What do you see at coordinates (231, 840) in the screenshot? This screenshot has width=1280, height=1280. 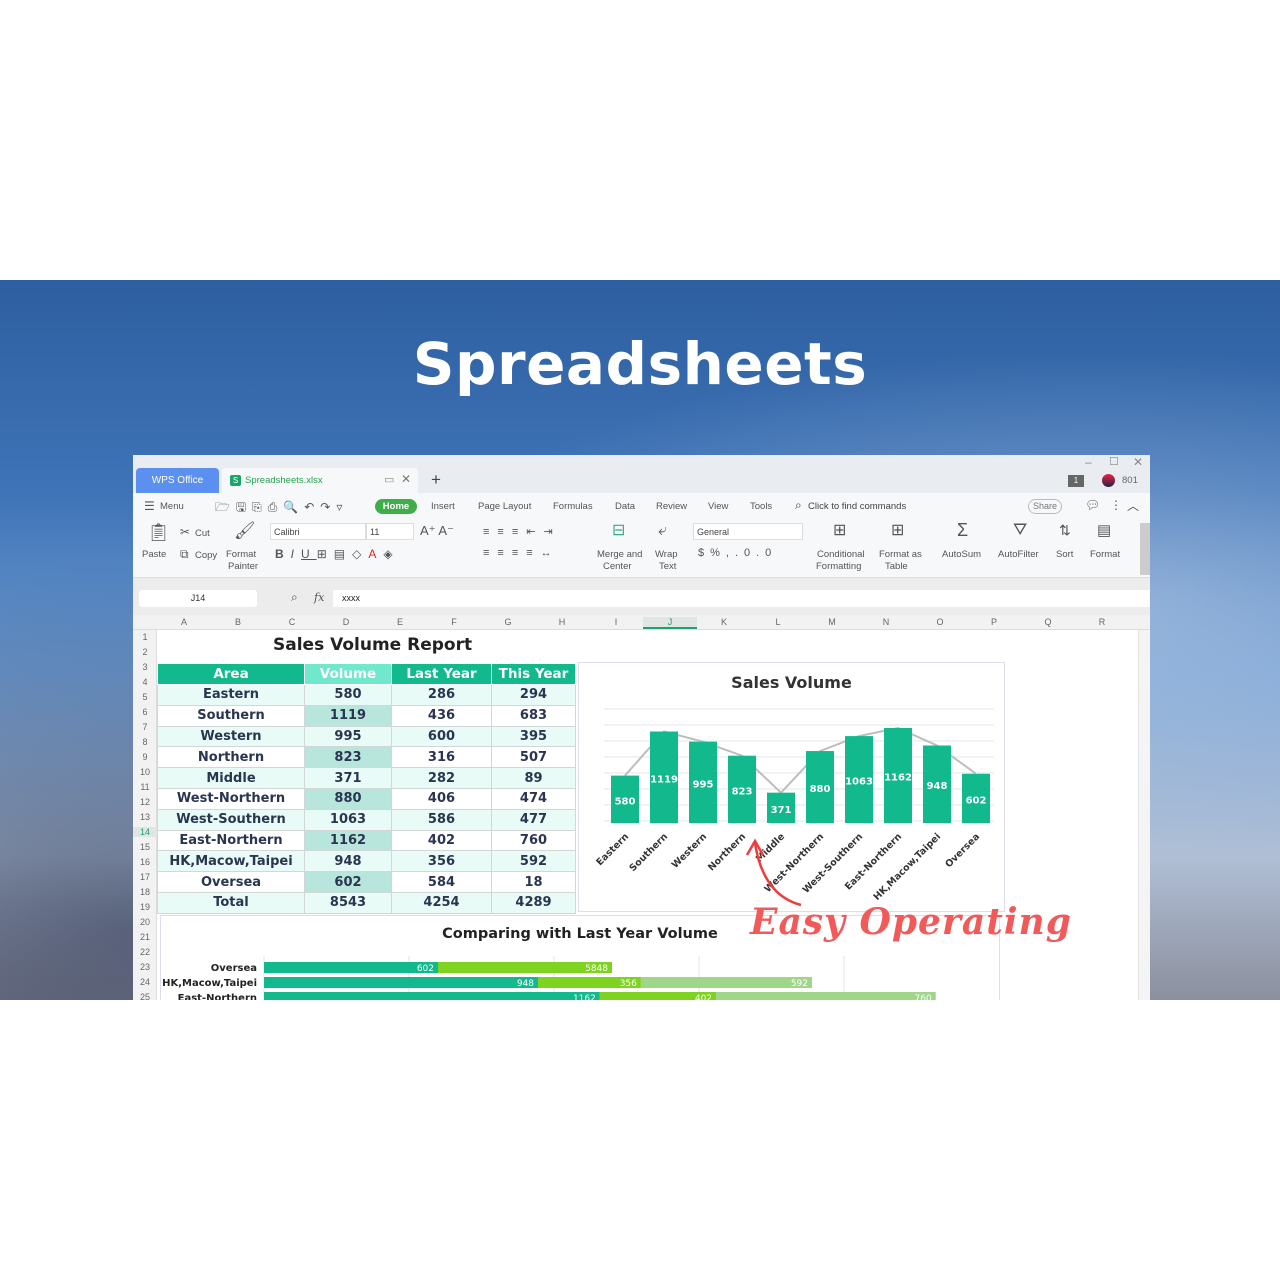 I see `table-cell: East-Northern` at bounding box center [231, 840].